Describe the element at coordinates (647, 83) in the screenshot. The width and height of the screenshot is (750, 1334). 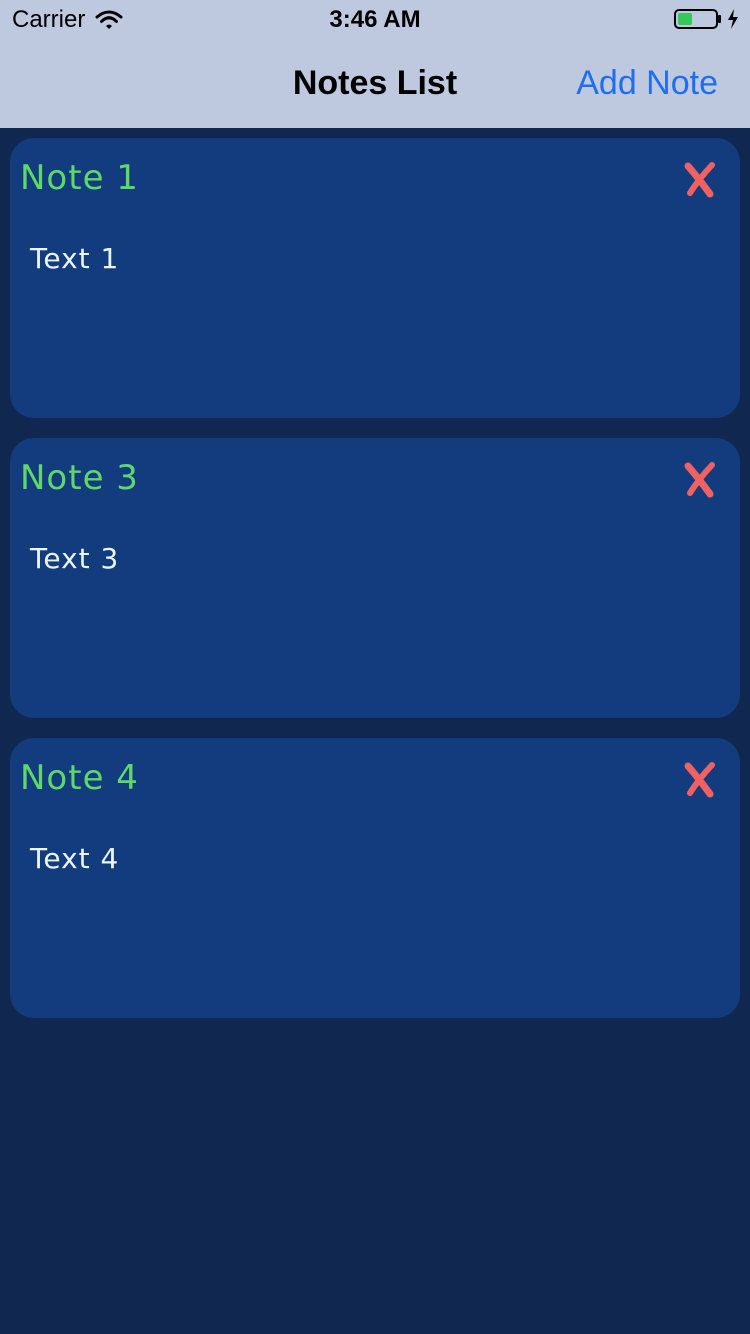
I see `add-note-button: Add Note` at that location.